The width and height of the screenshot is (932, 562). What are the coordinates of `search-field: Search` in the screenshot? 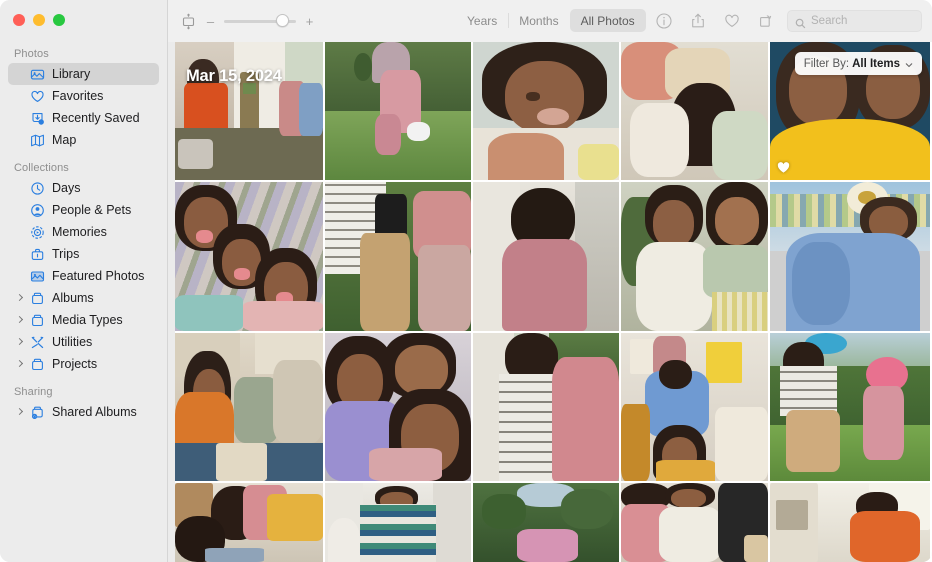 It's located at (854, 21).